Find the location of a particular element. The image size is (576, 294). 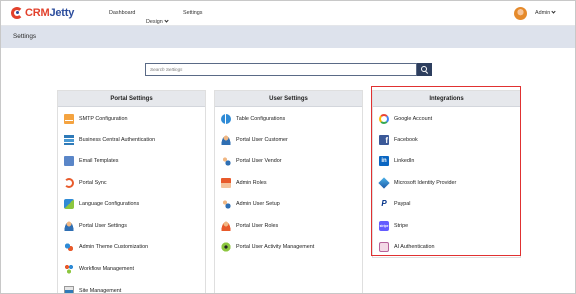

search-icon is located at coordinates (423, 68).